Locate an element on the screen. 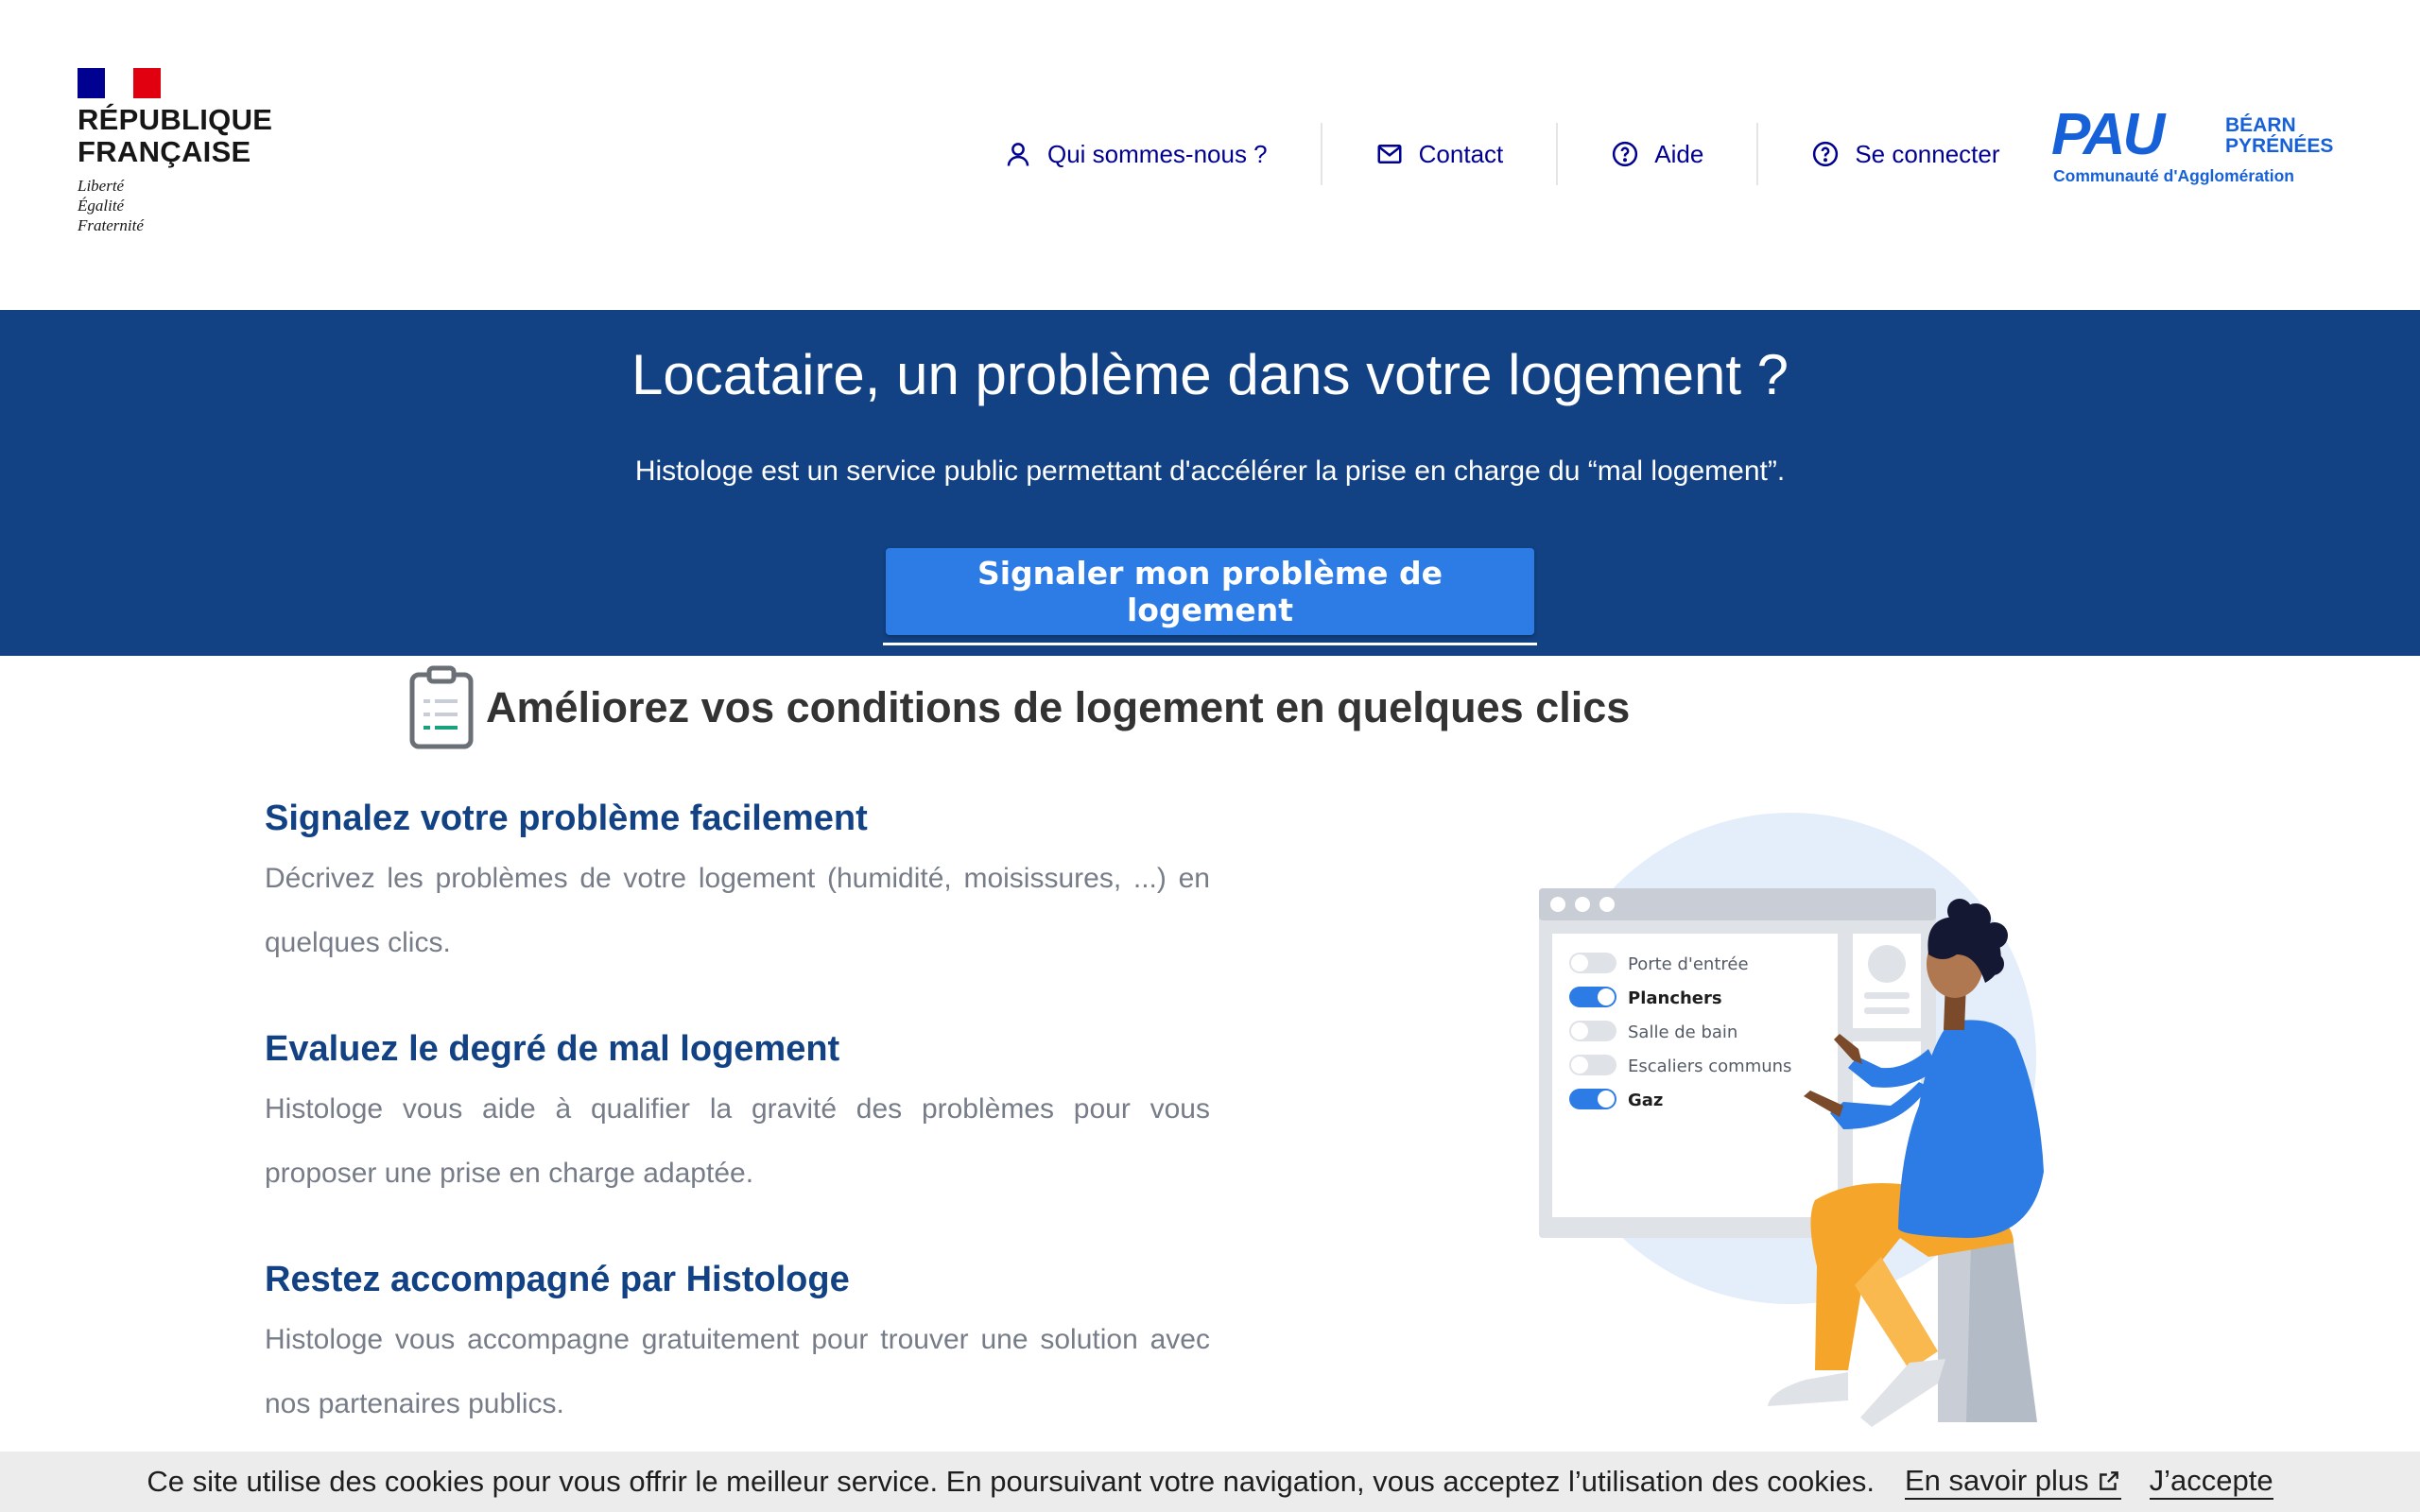 The height and width of the screenshot is (1512, 2420). nav-login-link: Se connecter is located at coordinates (1904, 154).